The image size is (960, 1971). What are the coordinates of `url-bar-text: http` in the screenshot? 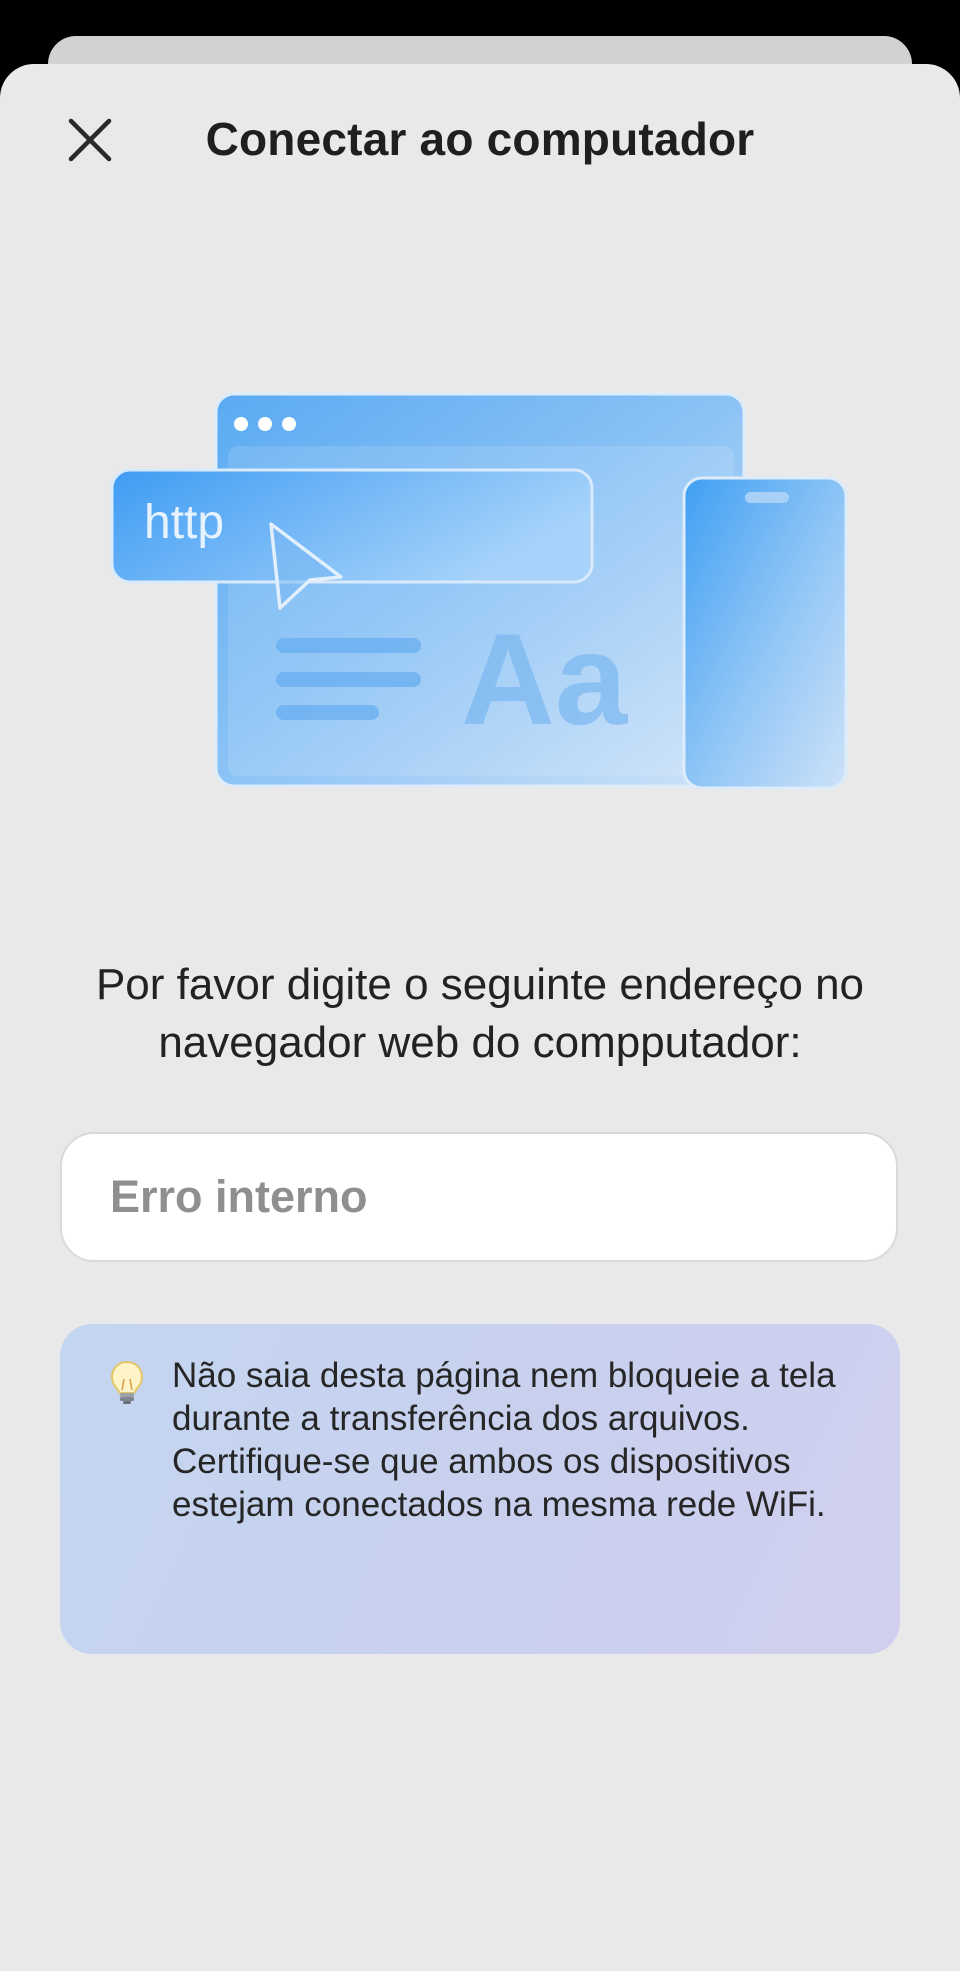 It's located at (184, 522).